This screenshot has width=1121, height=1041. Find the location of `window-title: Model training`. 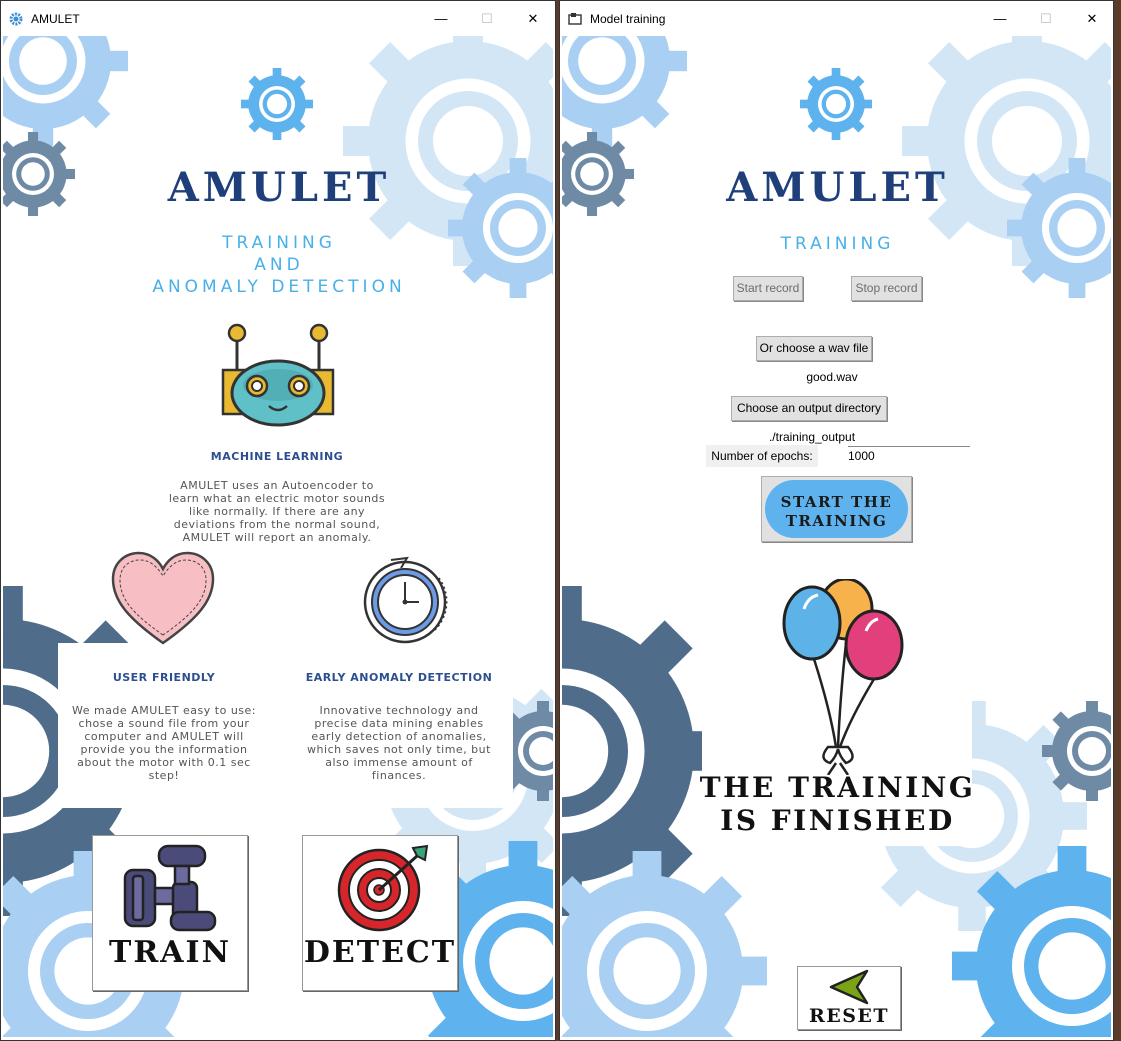

window-title: Model training is located at coordinates (628, 19).